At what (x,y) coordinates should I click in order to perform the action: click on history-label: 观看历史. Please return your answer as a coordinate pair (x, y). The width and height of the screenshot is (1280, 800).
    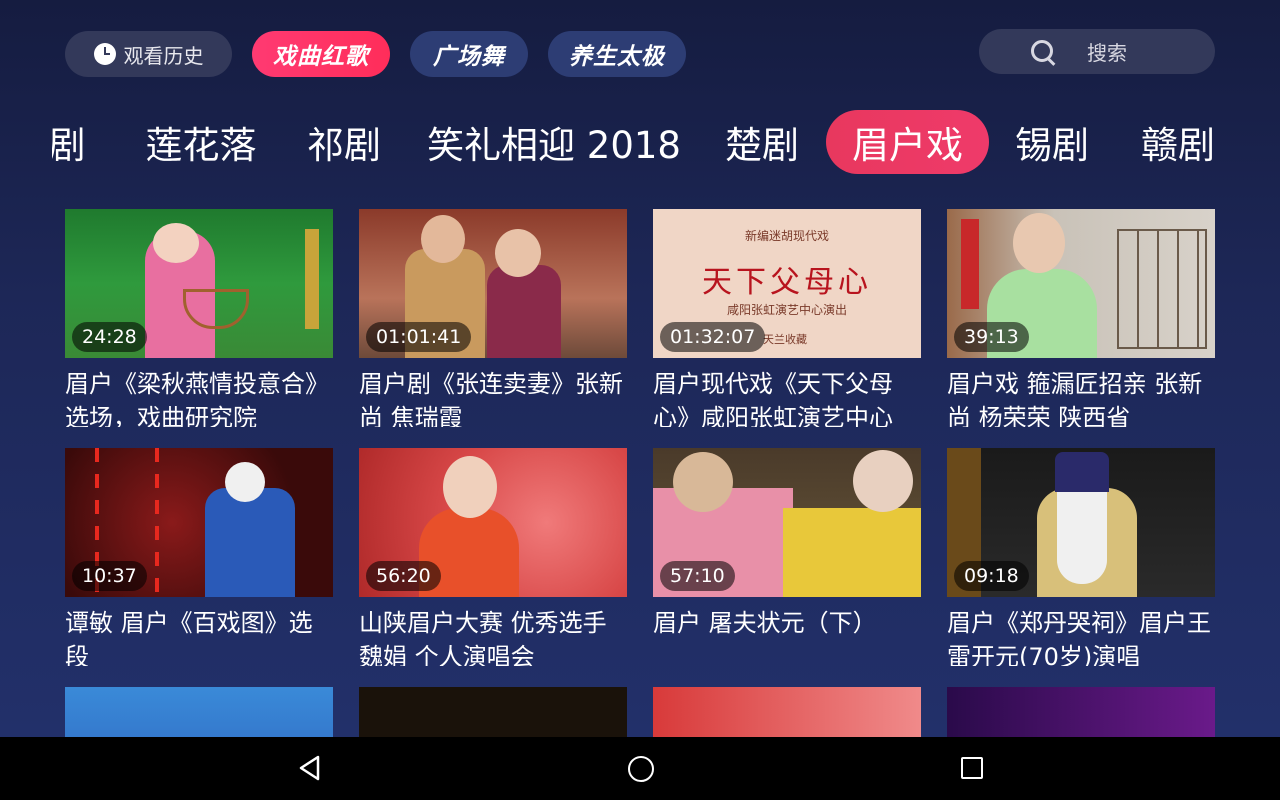
    Looking at the image, I should click on (163, 55).